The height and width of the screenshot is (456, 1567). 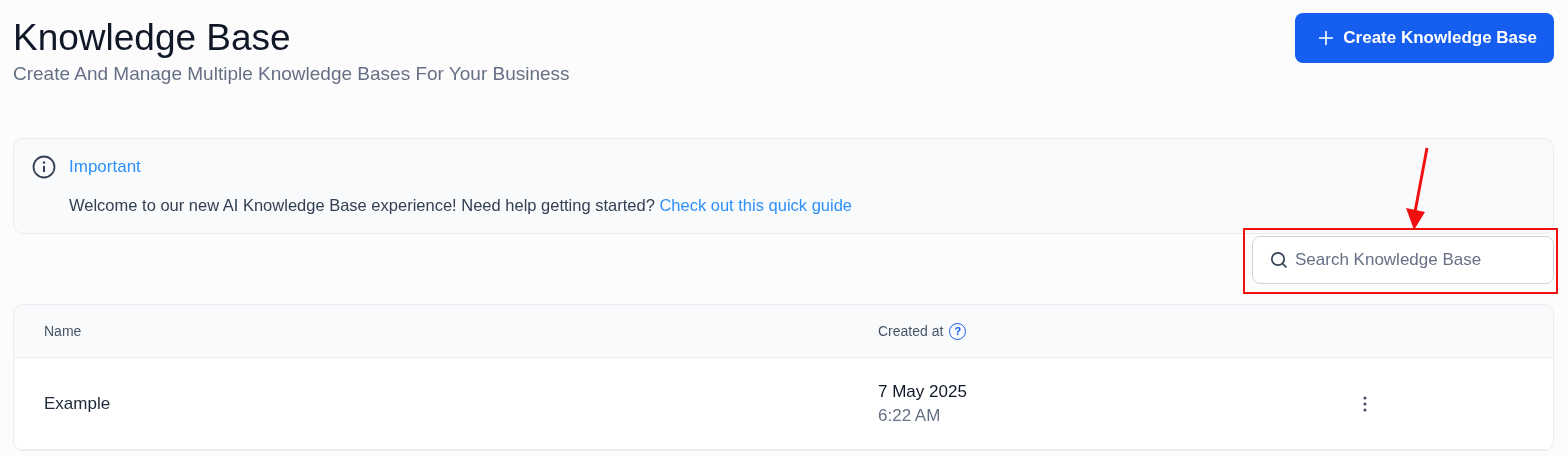 I want to click on info-icon, so click(x=44, y=167).